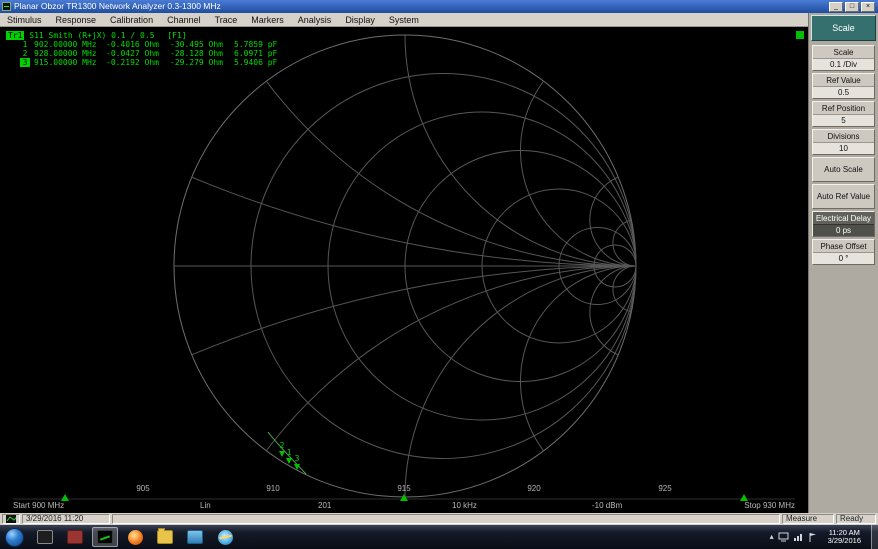  I want to click on axis-tick-925: 925, so click(665, 488).